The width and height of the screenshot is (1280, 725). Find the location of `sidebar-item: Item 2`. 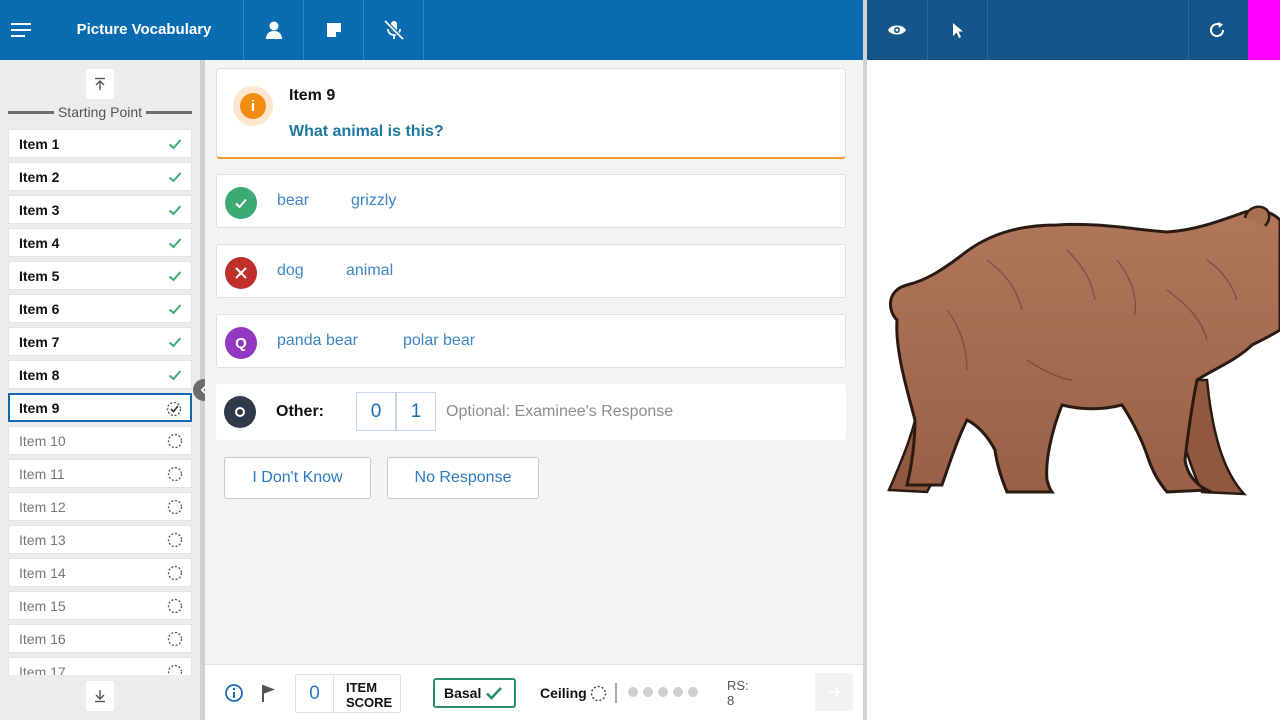

sidebar-item: Item 2 is located at coordinates (100, 176).